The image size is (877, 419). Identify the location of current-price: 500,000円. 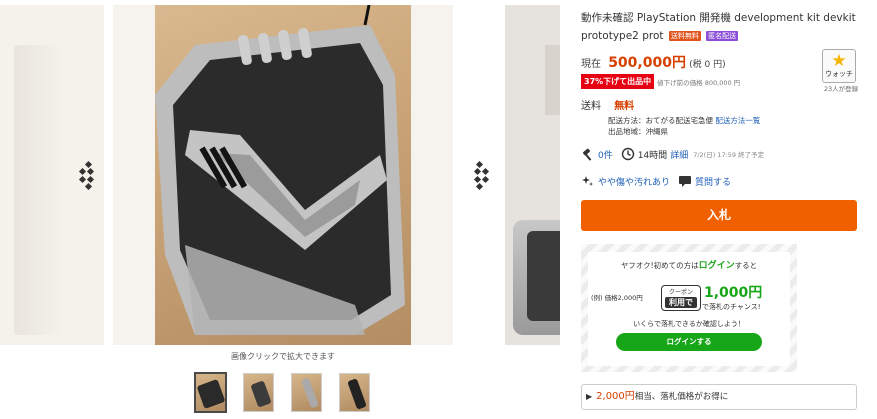
(647, 63).